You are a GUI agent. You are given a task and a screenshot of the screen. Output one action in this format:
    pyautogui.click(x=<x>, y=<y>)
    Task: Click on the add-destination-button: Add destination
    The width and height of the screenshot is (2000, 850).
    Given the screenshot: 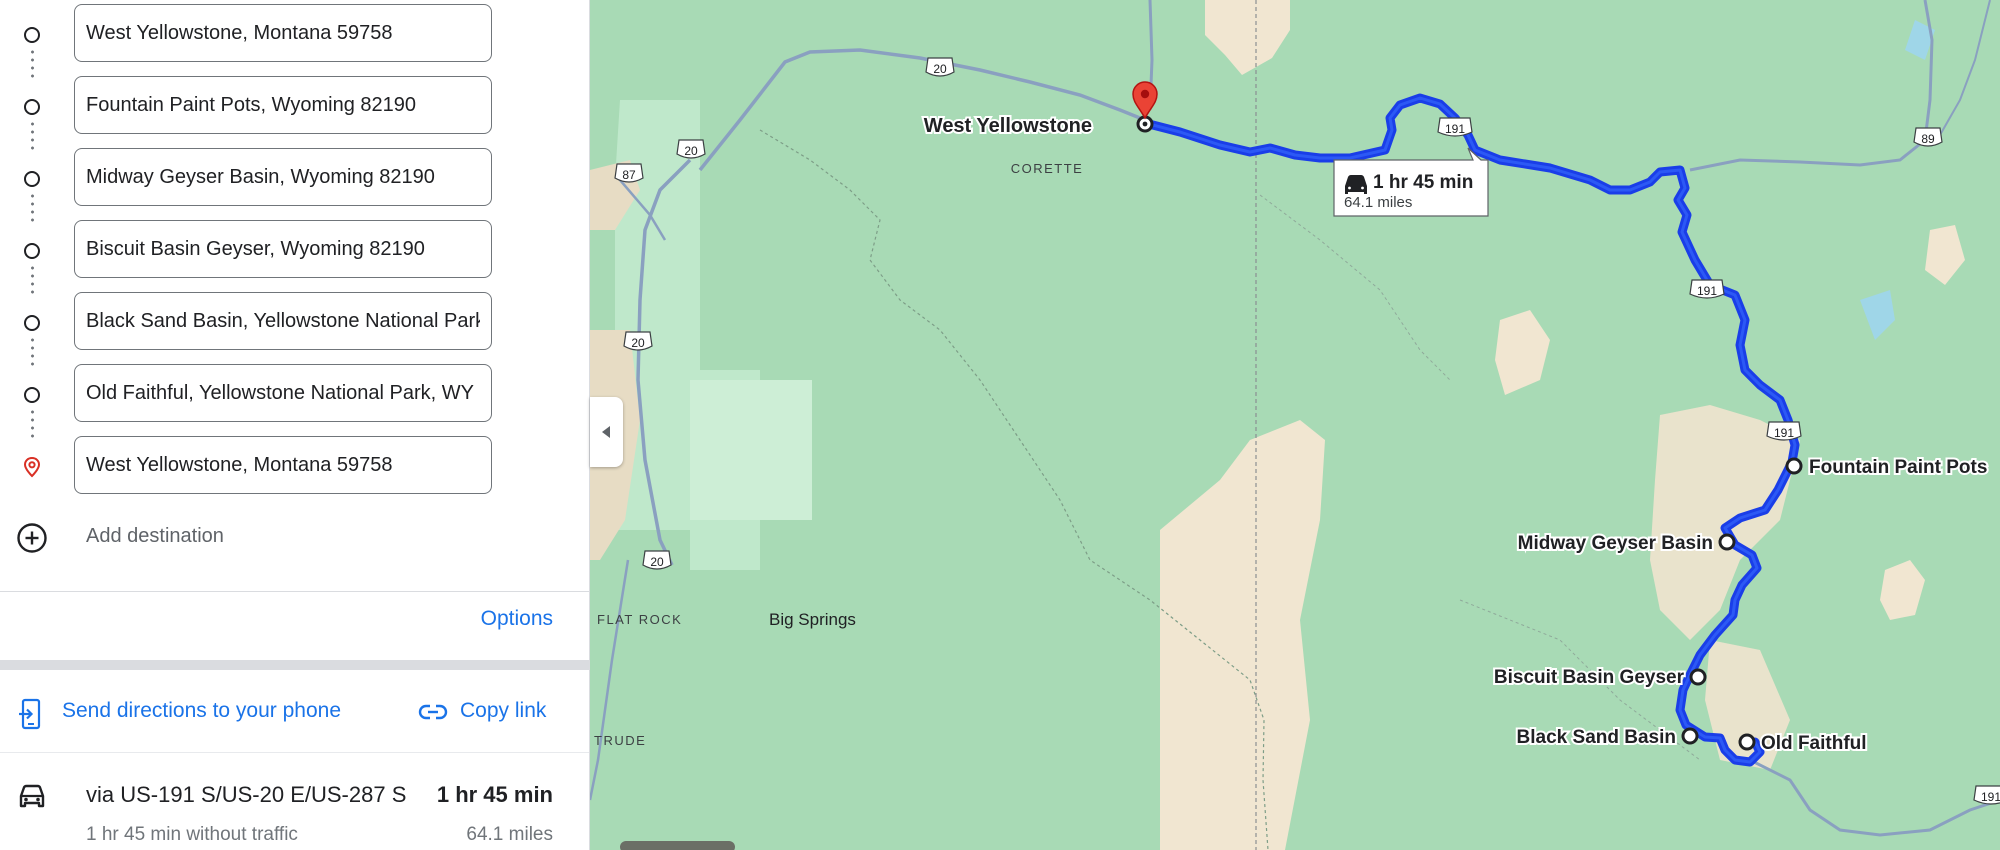 What is the action you would take?
    pyautogui.click(x=294, y=537)
    